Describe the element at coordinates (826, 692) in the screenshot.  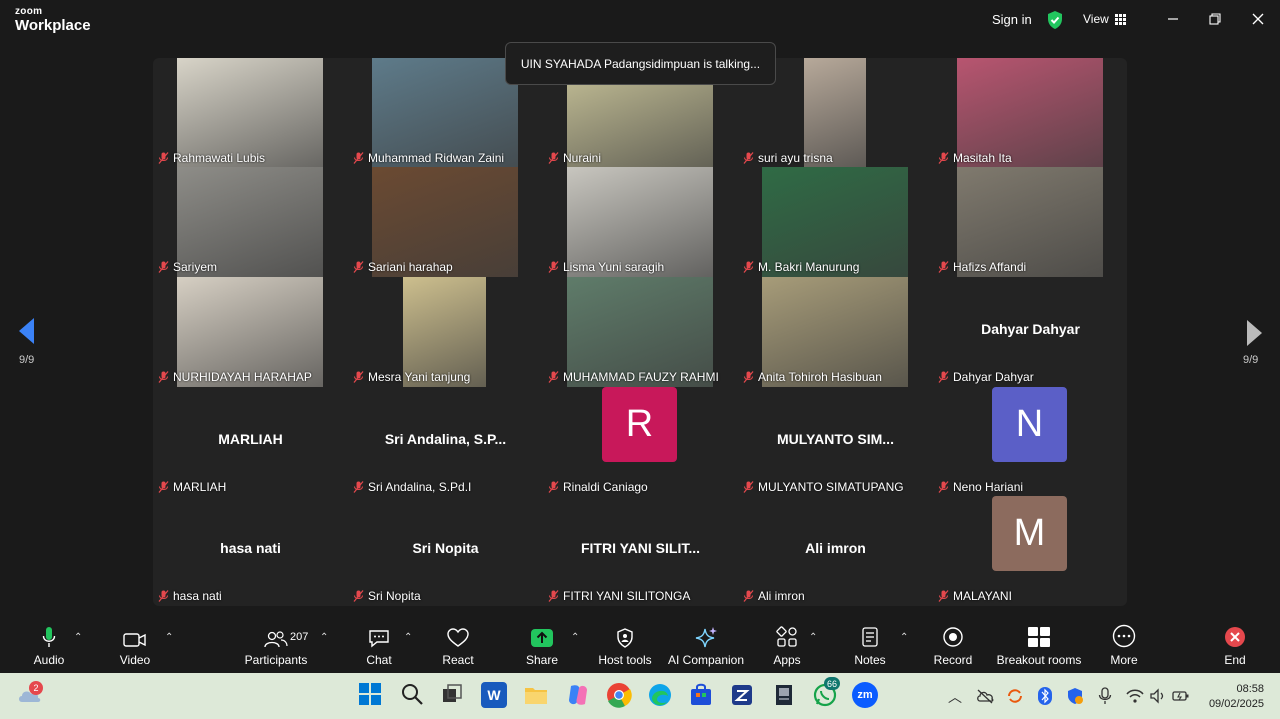
I see `whatsapp-icon: 66` at that location.